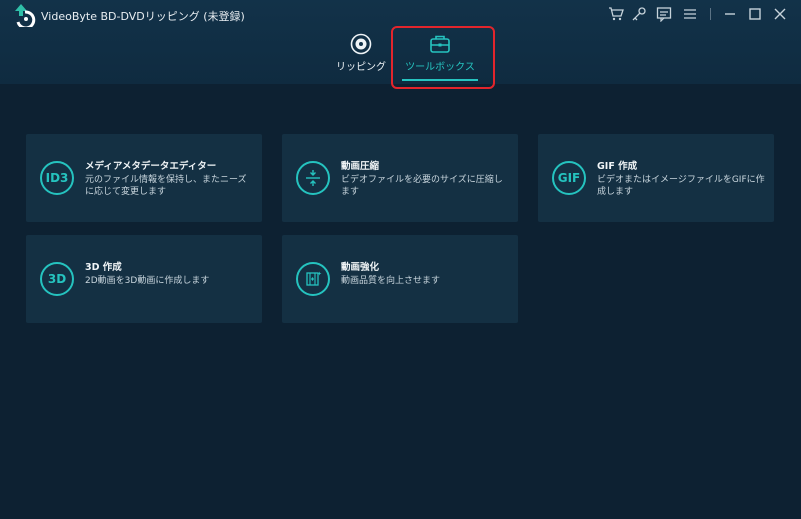  What do you see at coordinates (690, 14) in the screenshot?
I see `menu-icon` at bounding box center [690, 14].